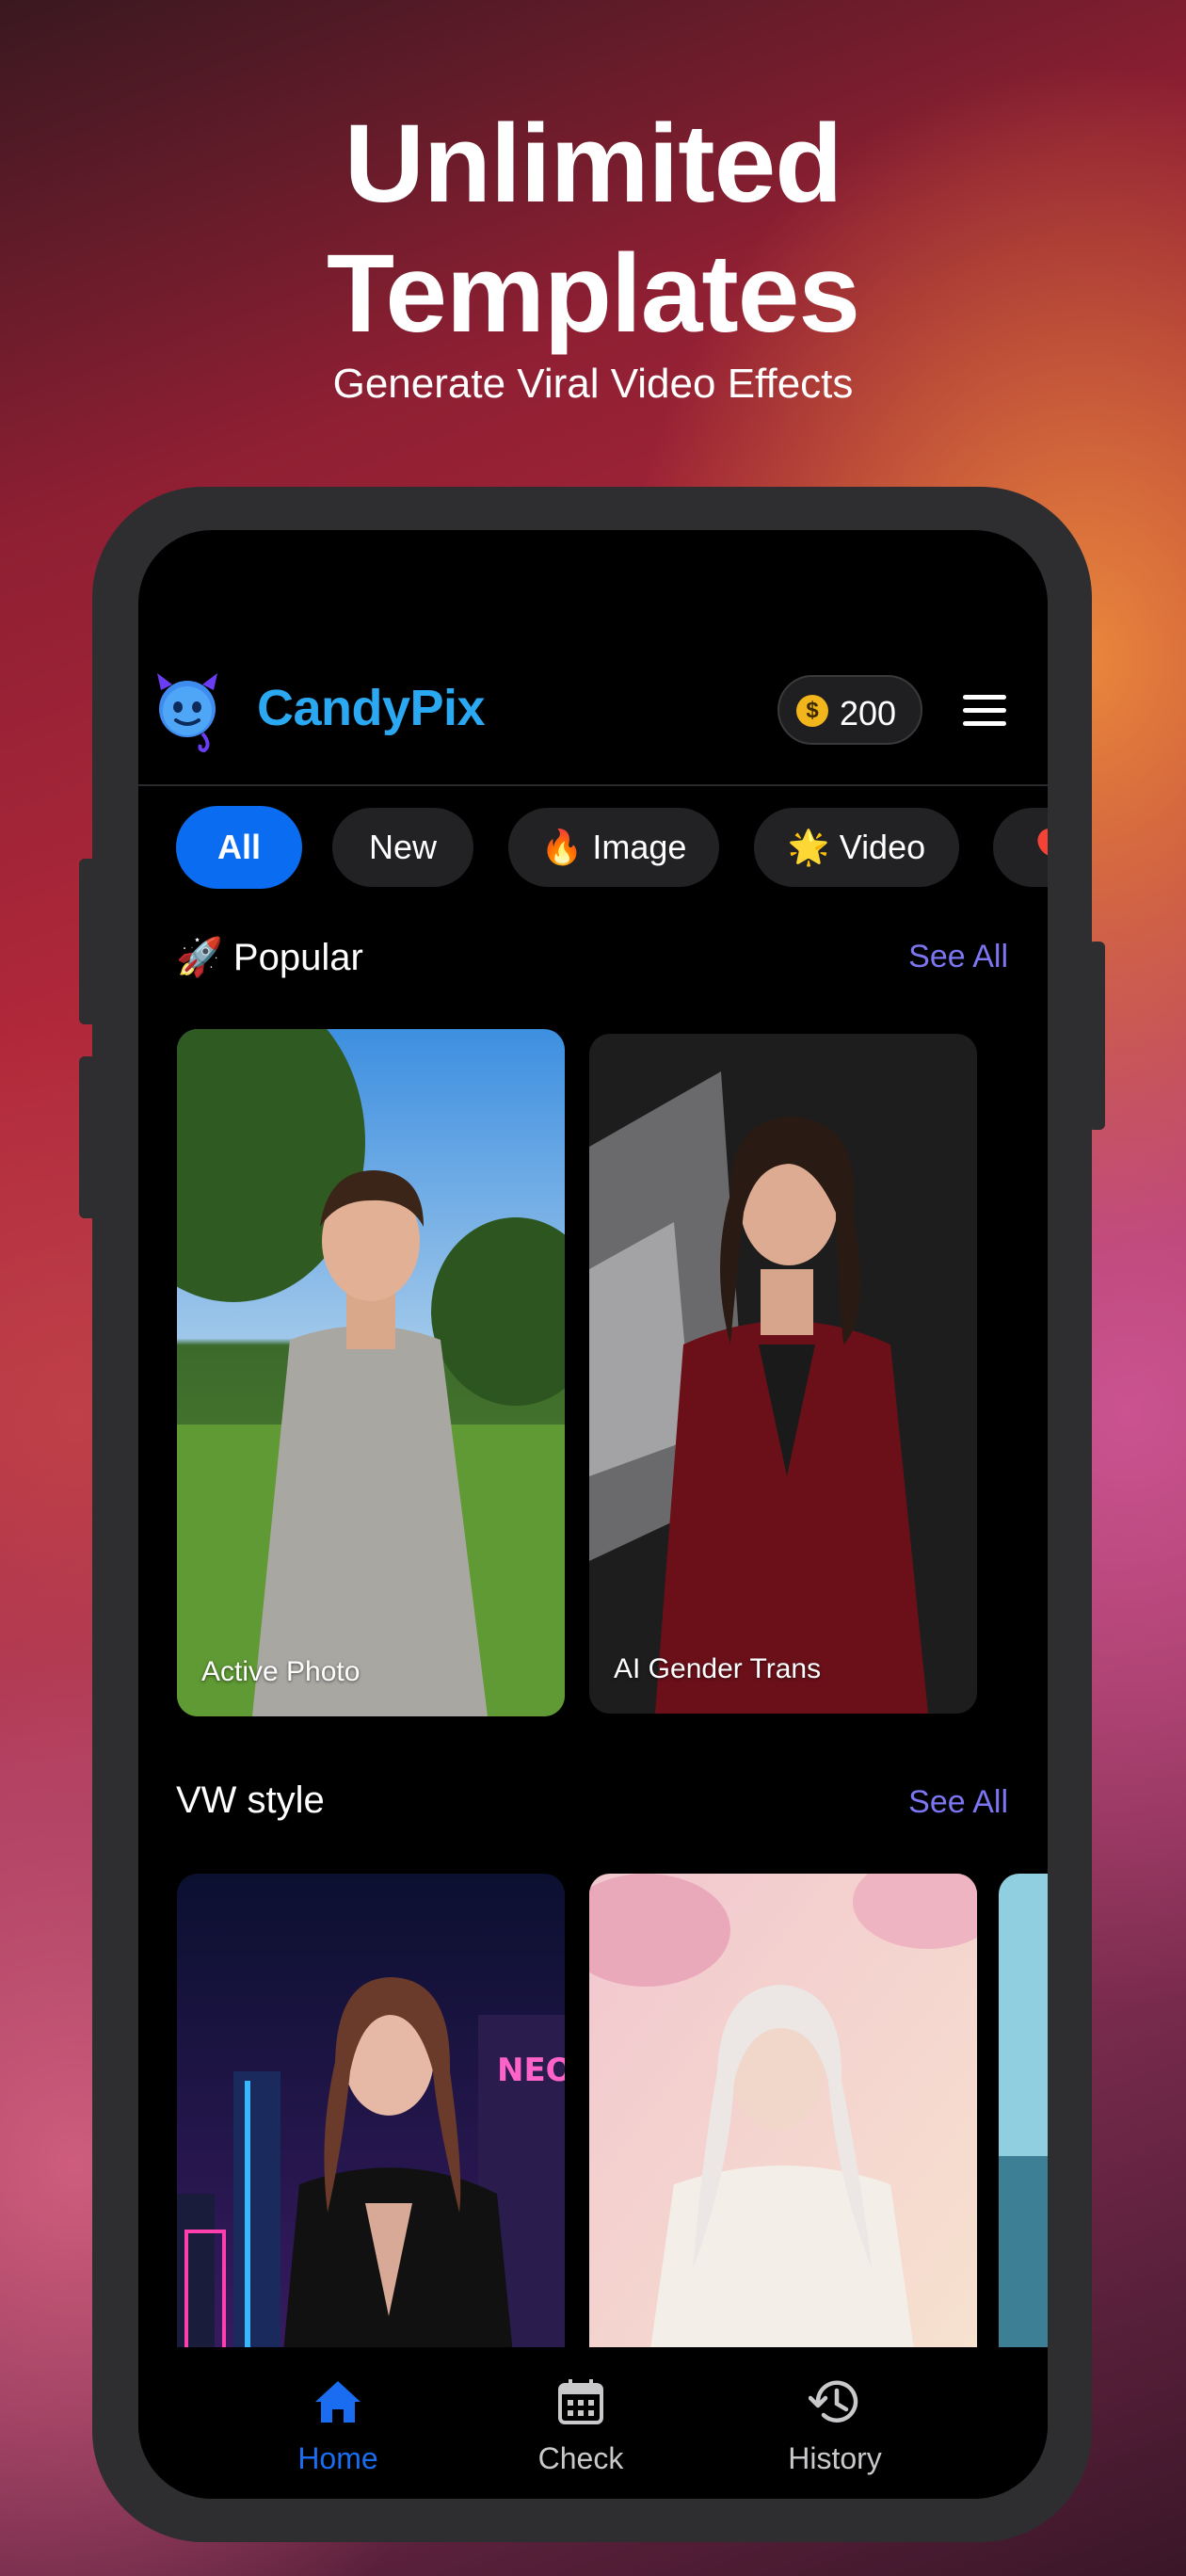 Image resolution: width=1186 pixels, height=2576 pixels. I want to click on bottom-nav: Home Check History, so click(593, 2423).